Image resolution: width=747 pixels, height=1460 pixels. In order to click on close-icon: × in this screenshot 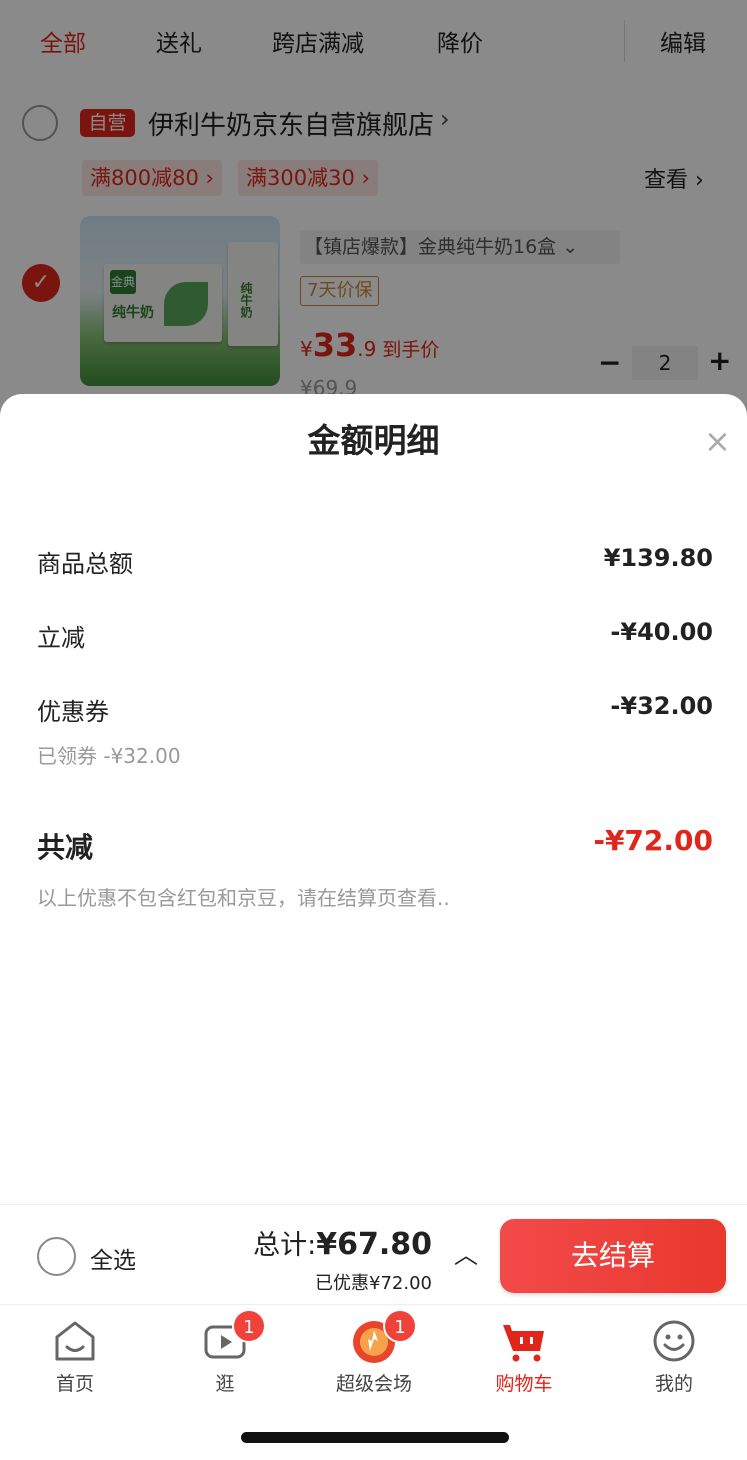, I will do `click(717, 441)`.